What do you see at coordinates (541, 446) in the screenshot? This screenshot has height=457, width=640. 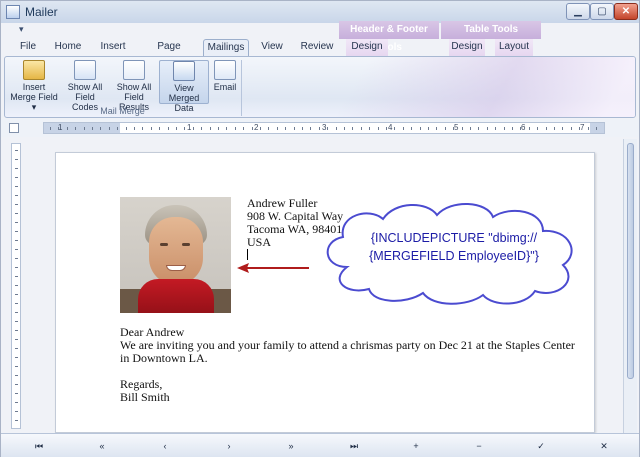 I see `apply-button: ✓` at bounding box center [541, 446].